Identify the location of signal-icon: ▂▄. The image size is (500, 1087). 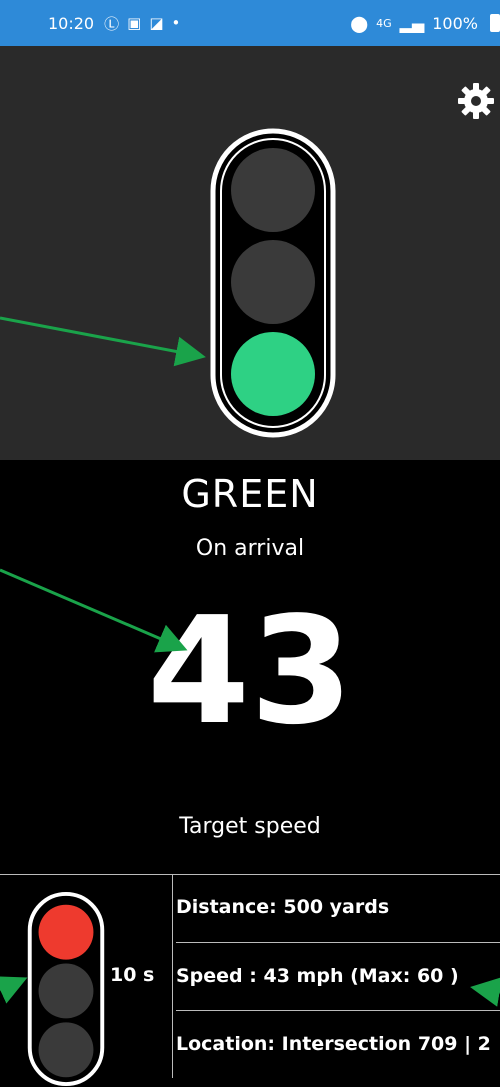
(412, 23).